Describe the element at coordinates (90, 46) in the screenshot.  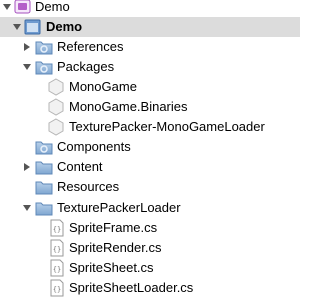
I see `references-label: References` at that location.